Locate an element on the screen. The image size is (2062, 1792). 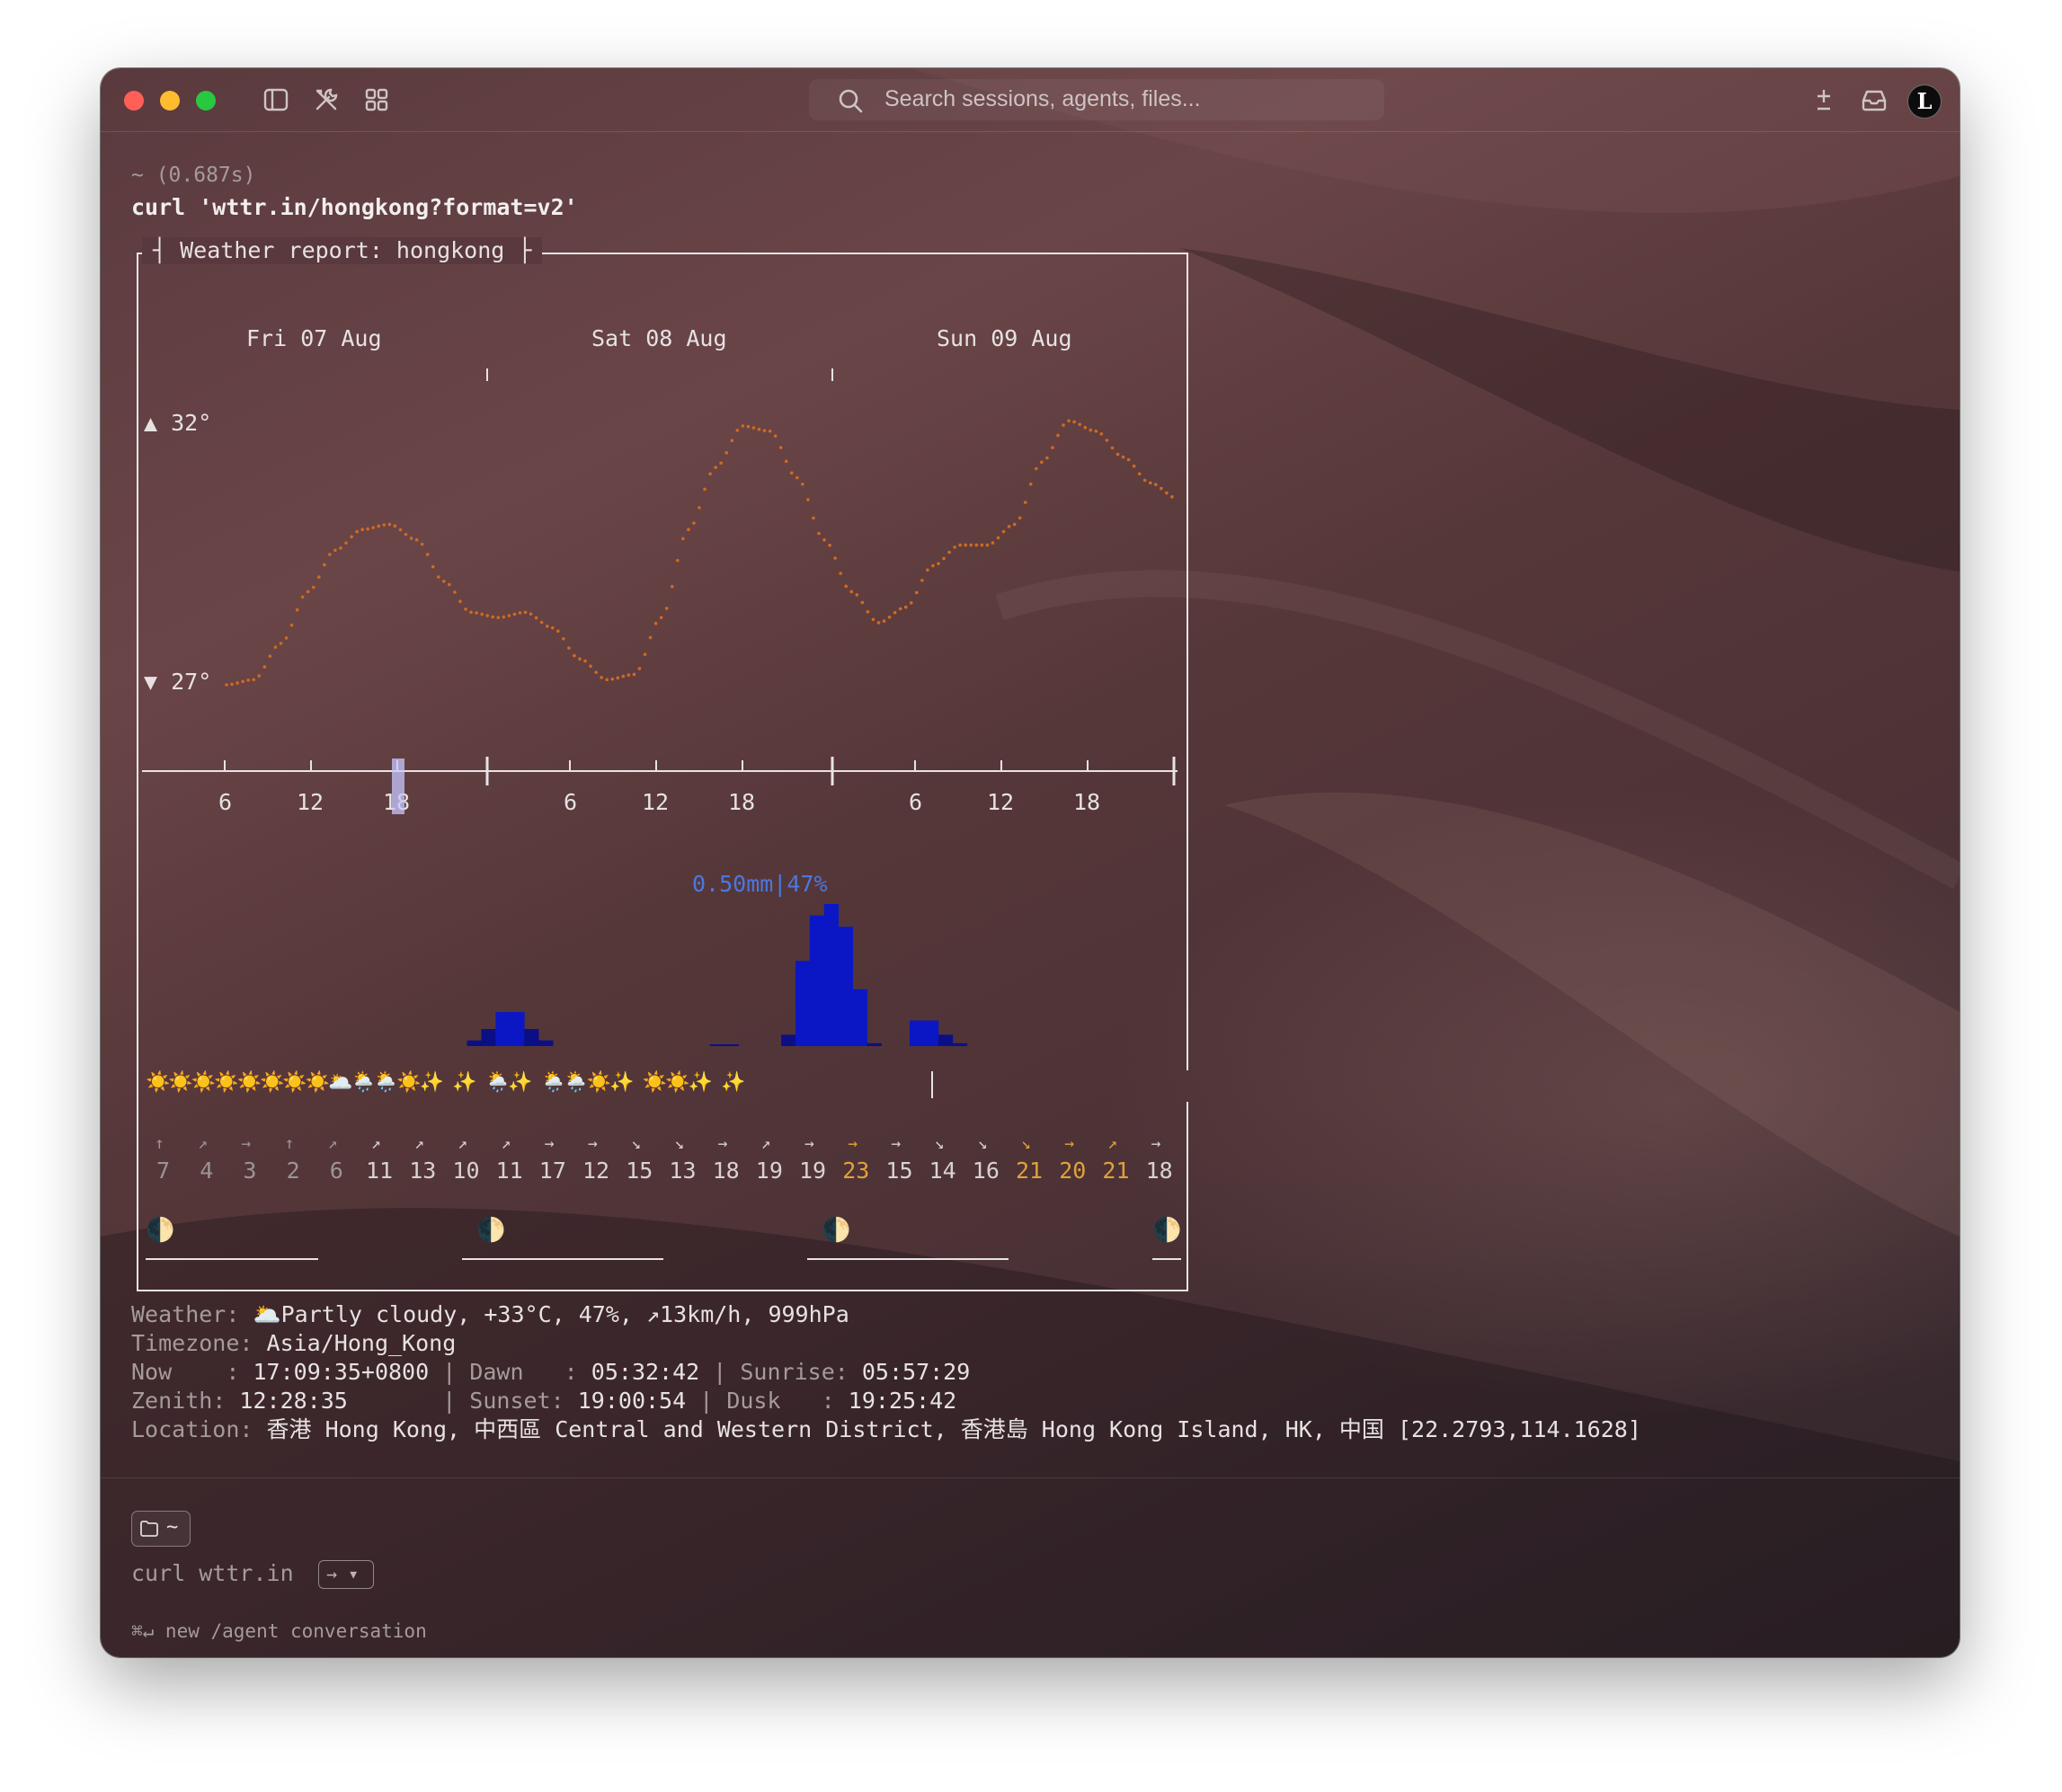
wind-speed-value: 15 is located at coordinates (639, 1171).